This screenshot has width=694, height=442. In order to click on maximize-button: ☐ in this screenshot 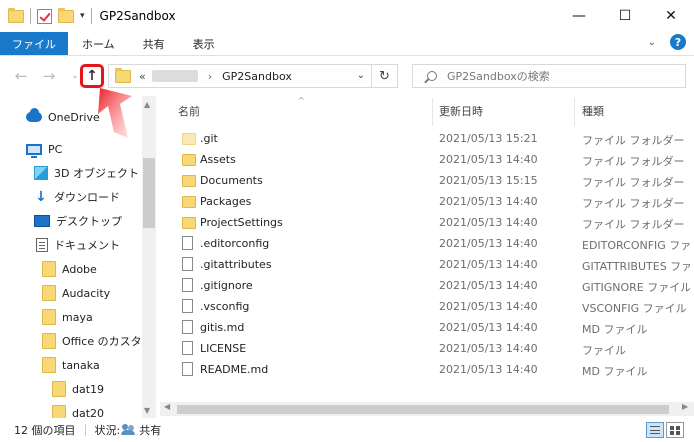, I will do `click(625, 16)`.